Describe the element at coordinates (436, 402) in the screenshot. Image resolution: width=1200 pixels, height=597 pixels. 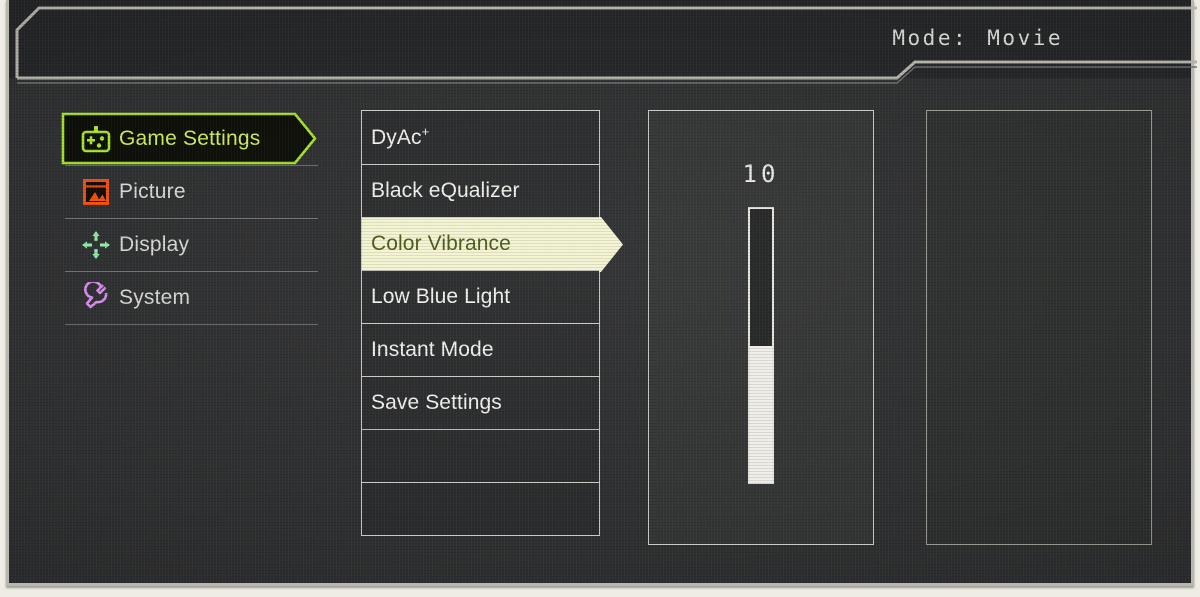
I see `menu-item-label: Save Settings` at that location.